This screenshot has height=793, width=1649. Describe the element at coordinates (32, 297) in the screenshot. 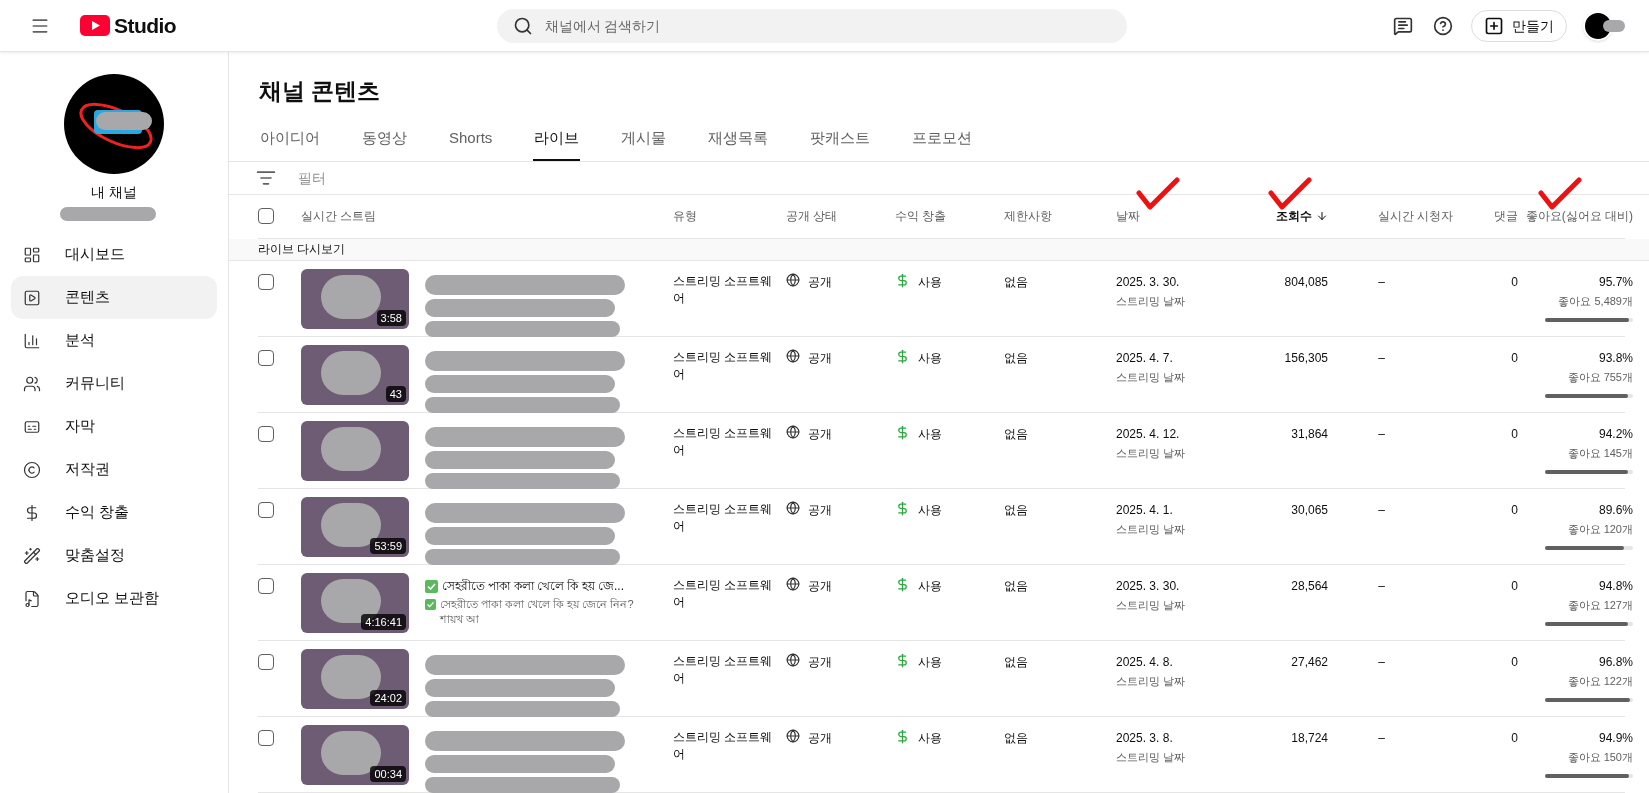

I see `play-square-icon` at that location.